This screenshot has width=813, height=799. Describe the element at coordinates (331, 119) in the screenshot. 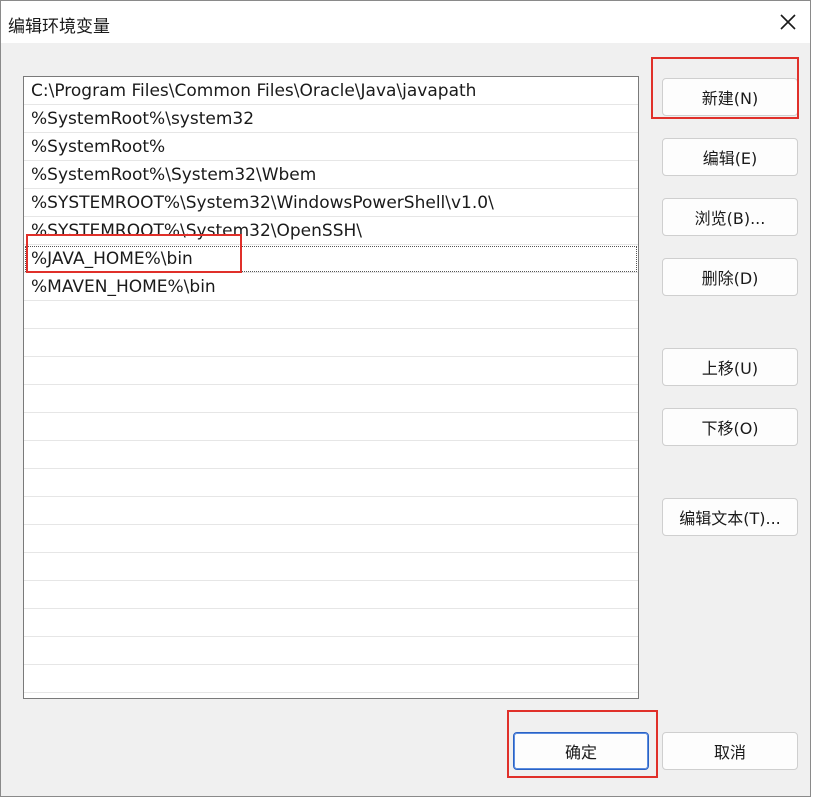

I see `path-list-item: %SystemRoot%\system32` at that location.